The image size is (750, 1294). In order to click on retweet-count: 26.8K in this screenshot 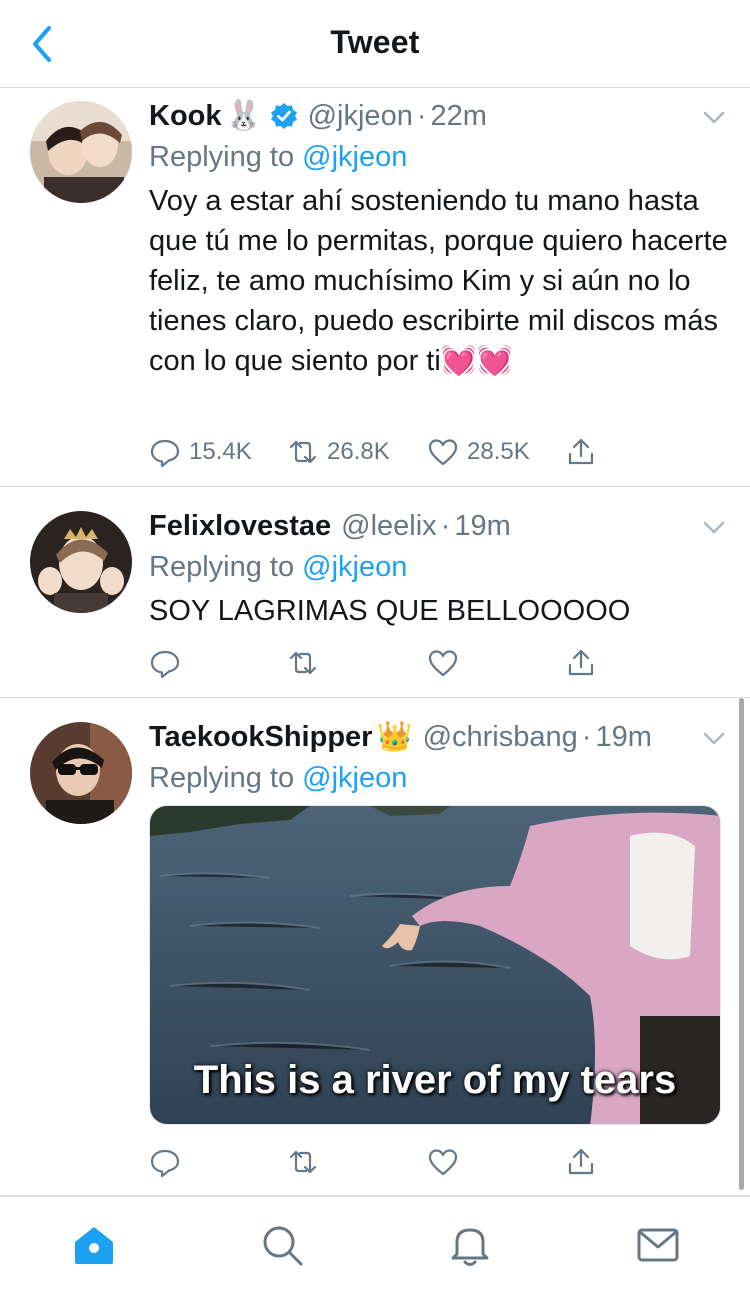, I will do `click(358, 451)`.